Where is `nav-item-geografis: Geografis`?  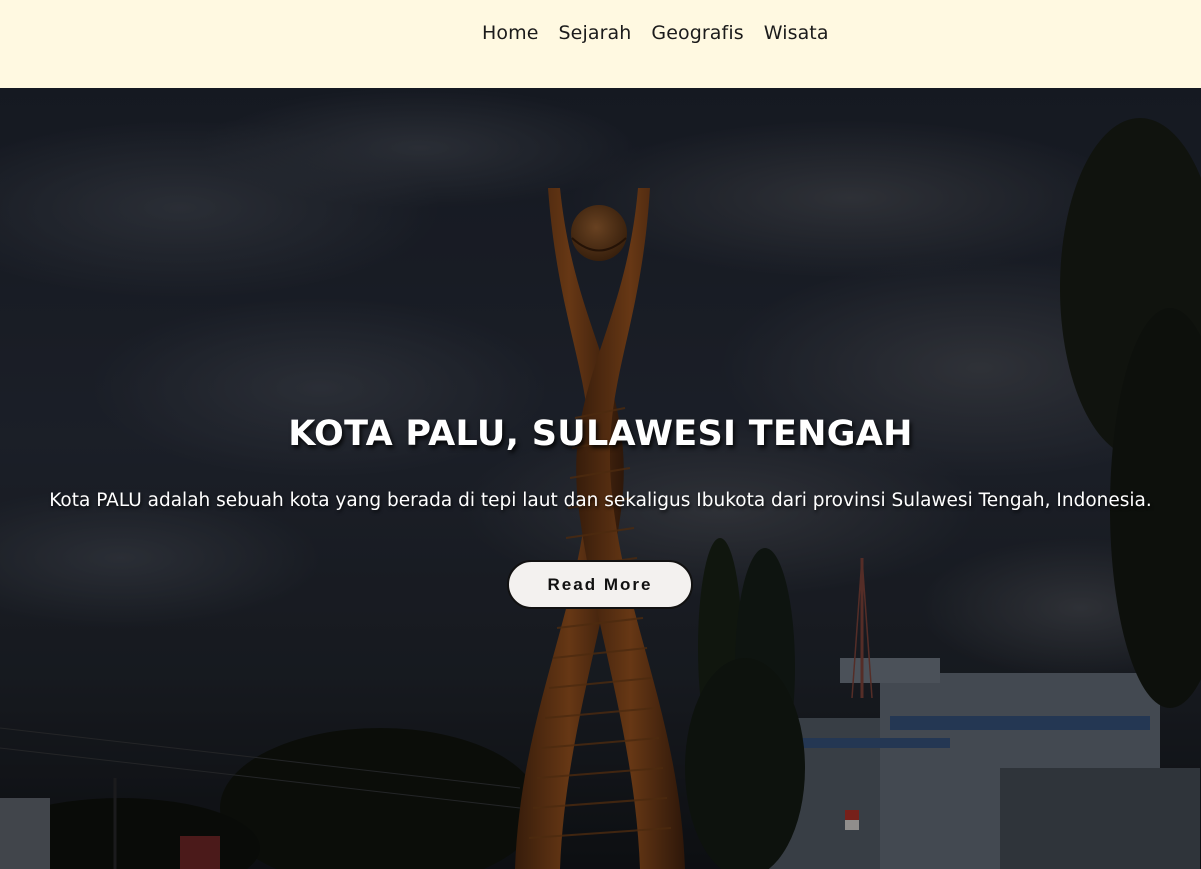
nav-item-geografis: Geografis is located at coordinates (697, 33).